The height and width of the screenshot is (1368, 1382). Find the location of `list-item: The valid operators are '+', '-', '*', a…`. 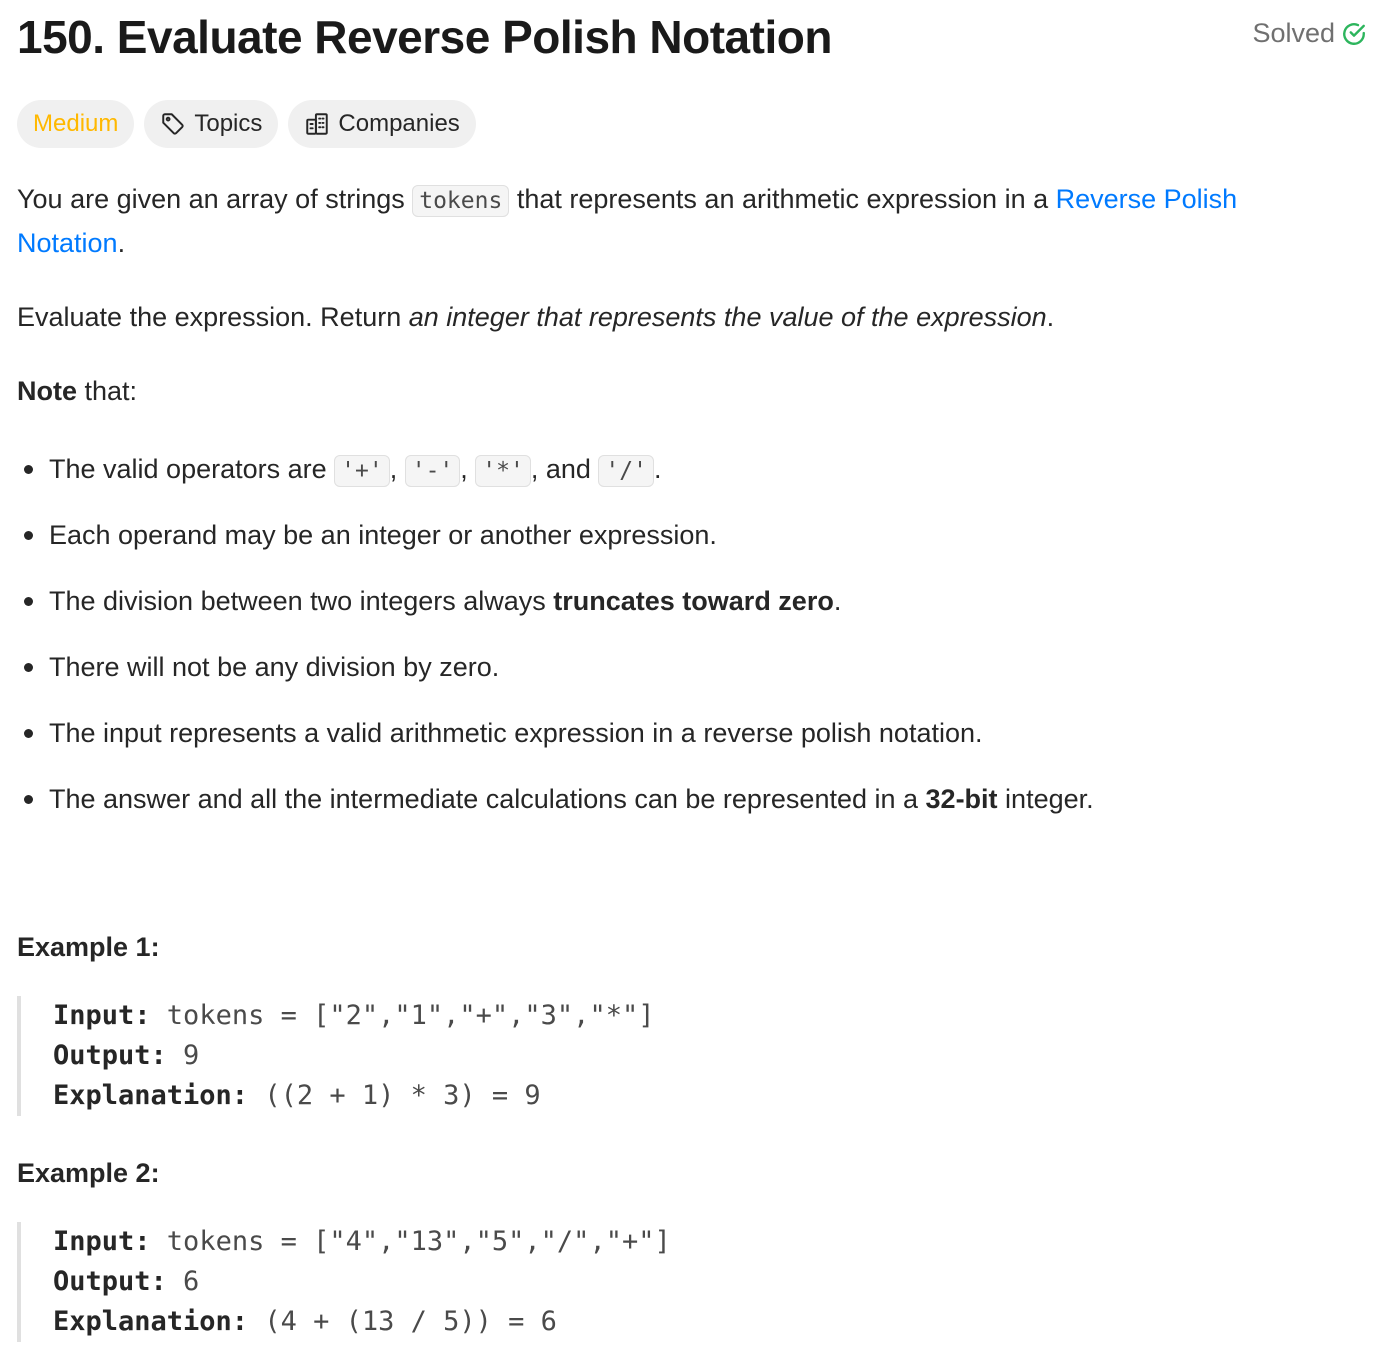

list-item: The valid operators are '+', '-', '*', a… is located at coordinates (555, 481).